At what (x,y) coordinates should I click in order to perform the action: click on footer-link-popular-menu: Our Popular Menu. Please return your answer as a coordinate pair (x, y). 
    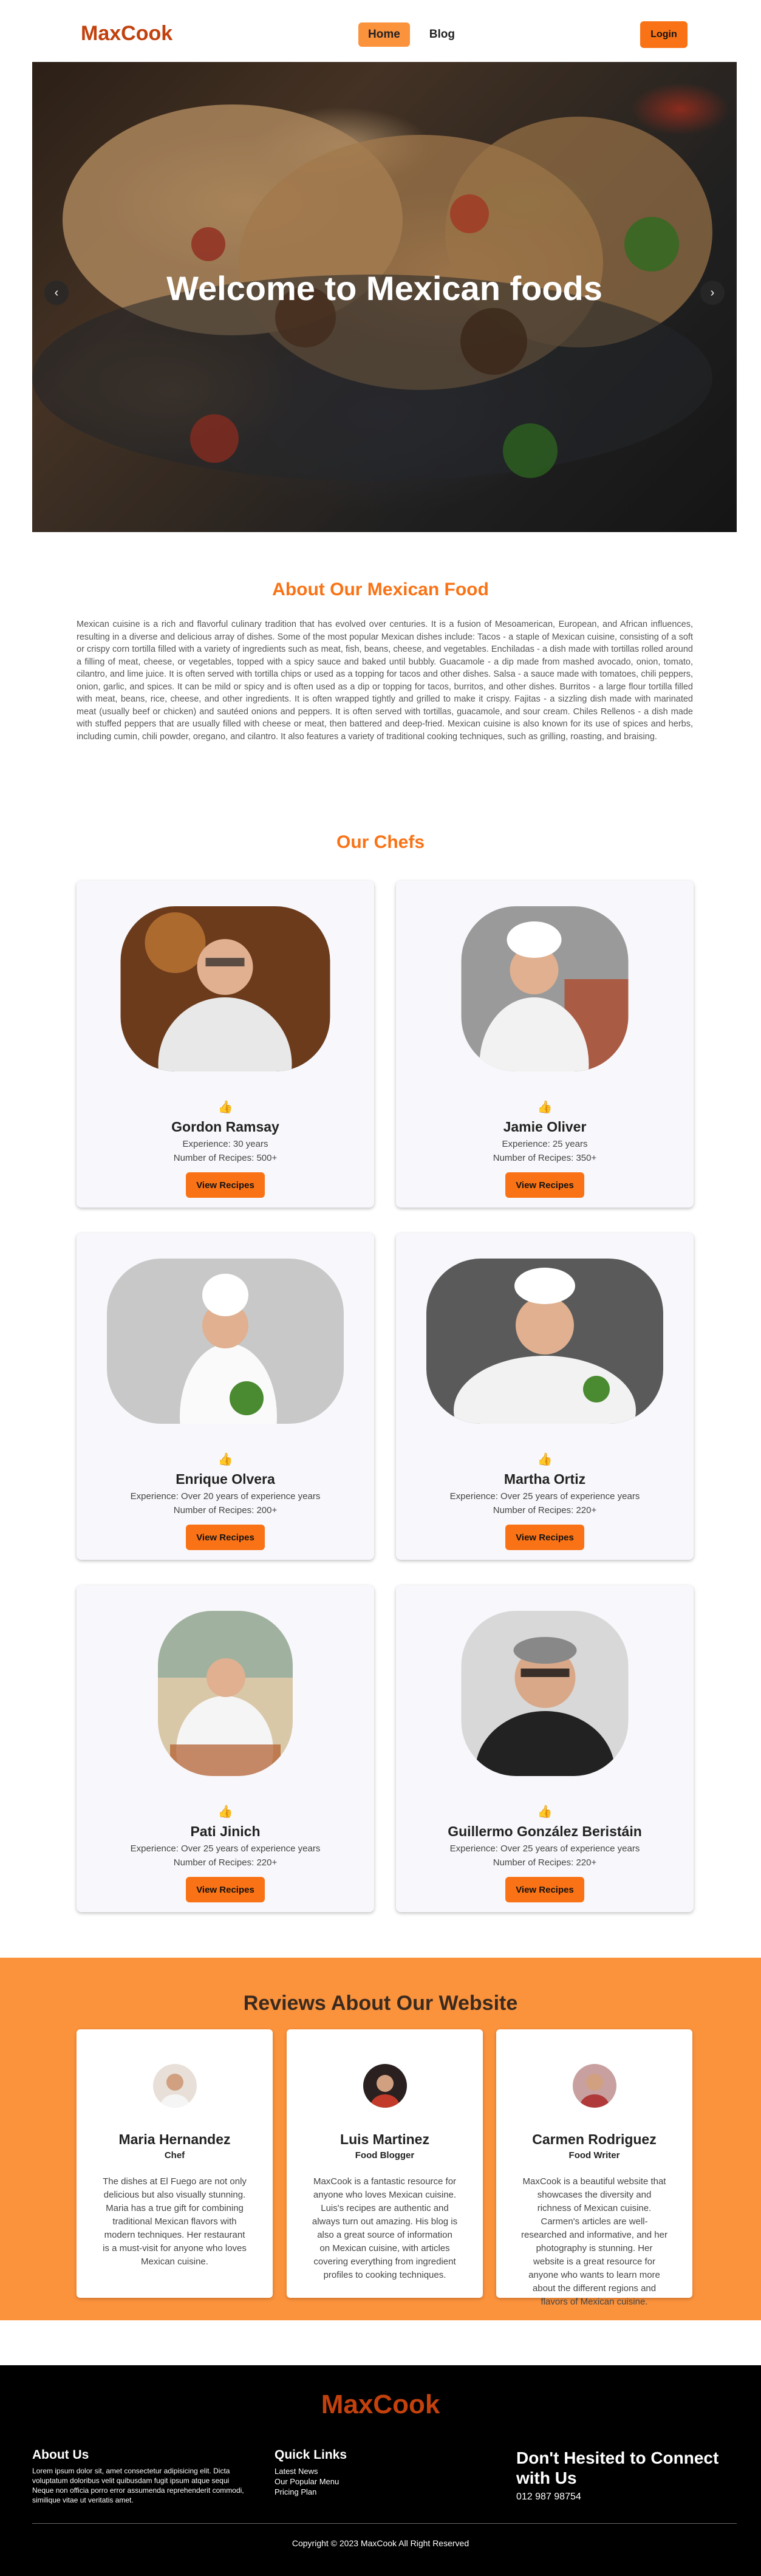
    Looking at the image, I should click on (311, 2481).